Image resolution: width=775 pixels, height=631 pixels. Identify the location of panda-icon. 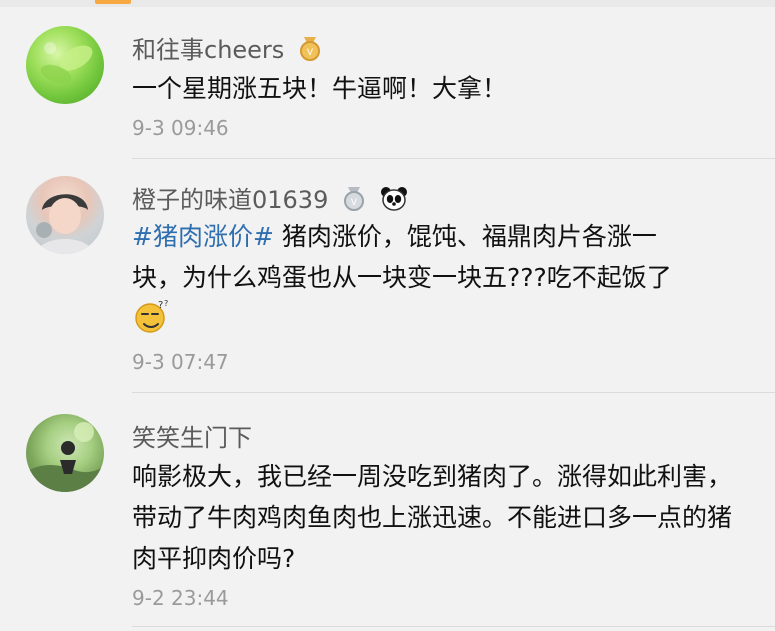
(394, 201).